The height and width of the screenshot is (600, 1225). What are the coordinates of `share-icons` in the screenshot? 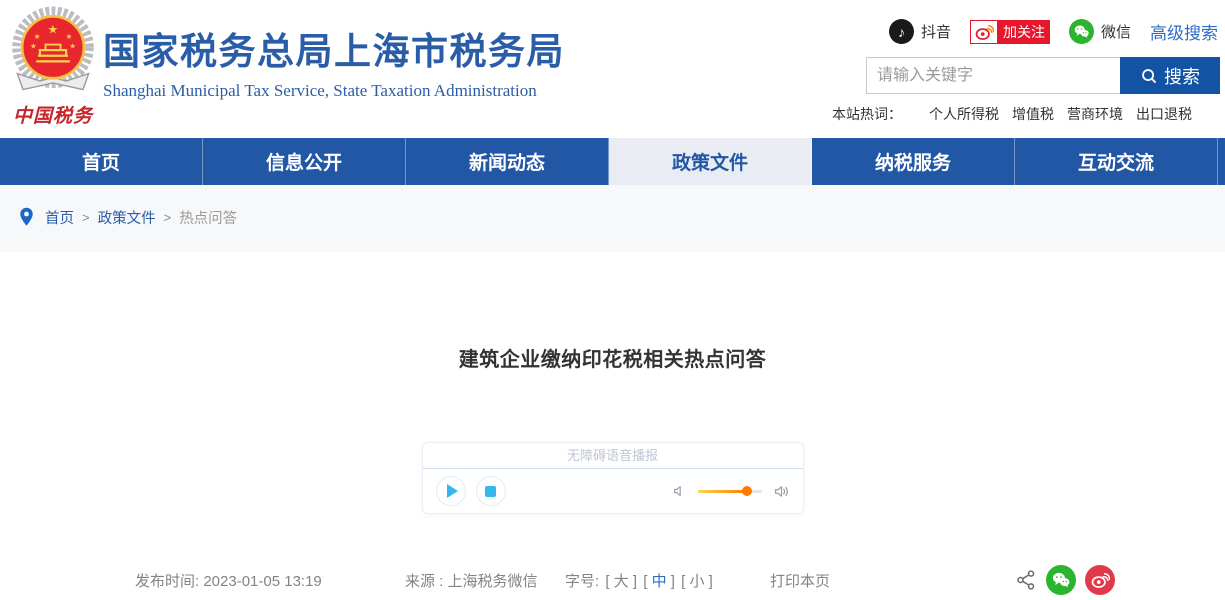 It's located at (1065, 580).